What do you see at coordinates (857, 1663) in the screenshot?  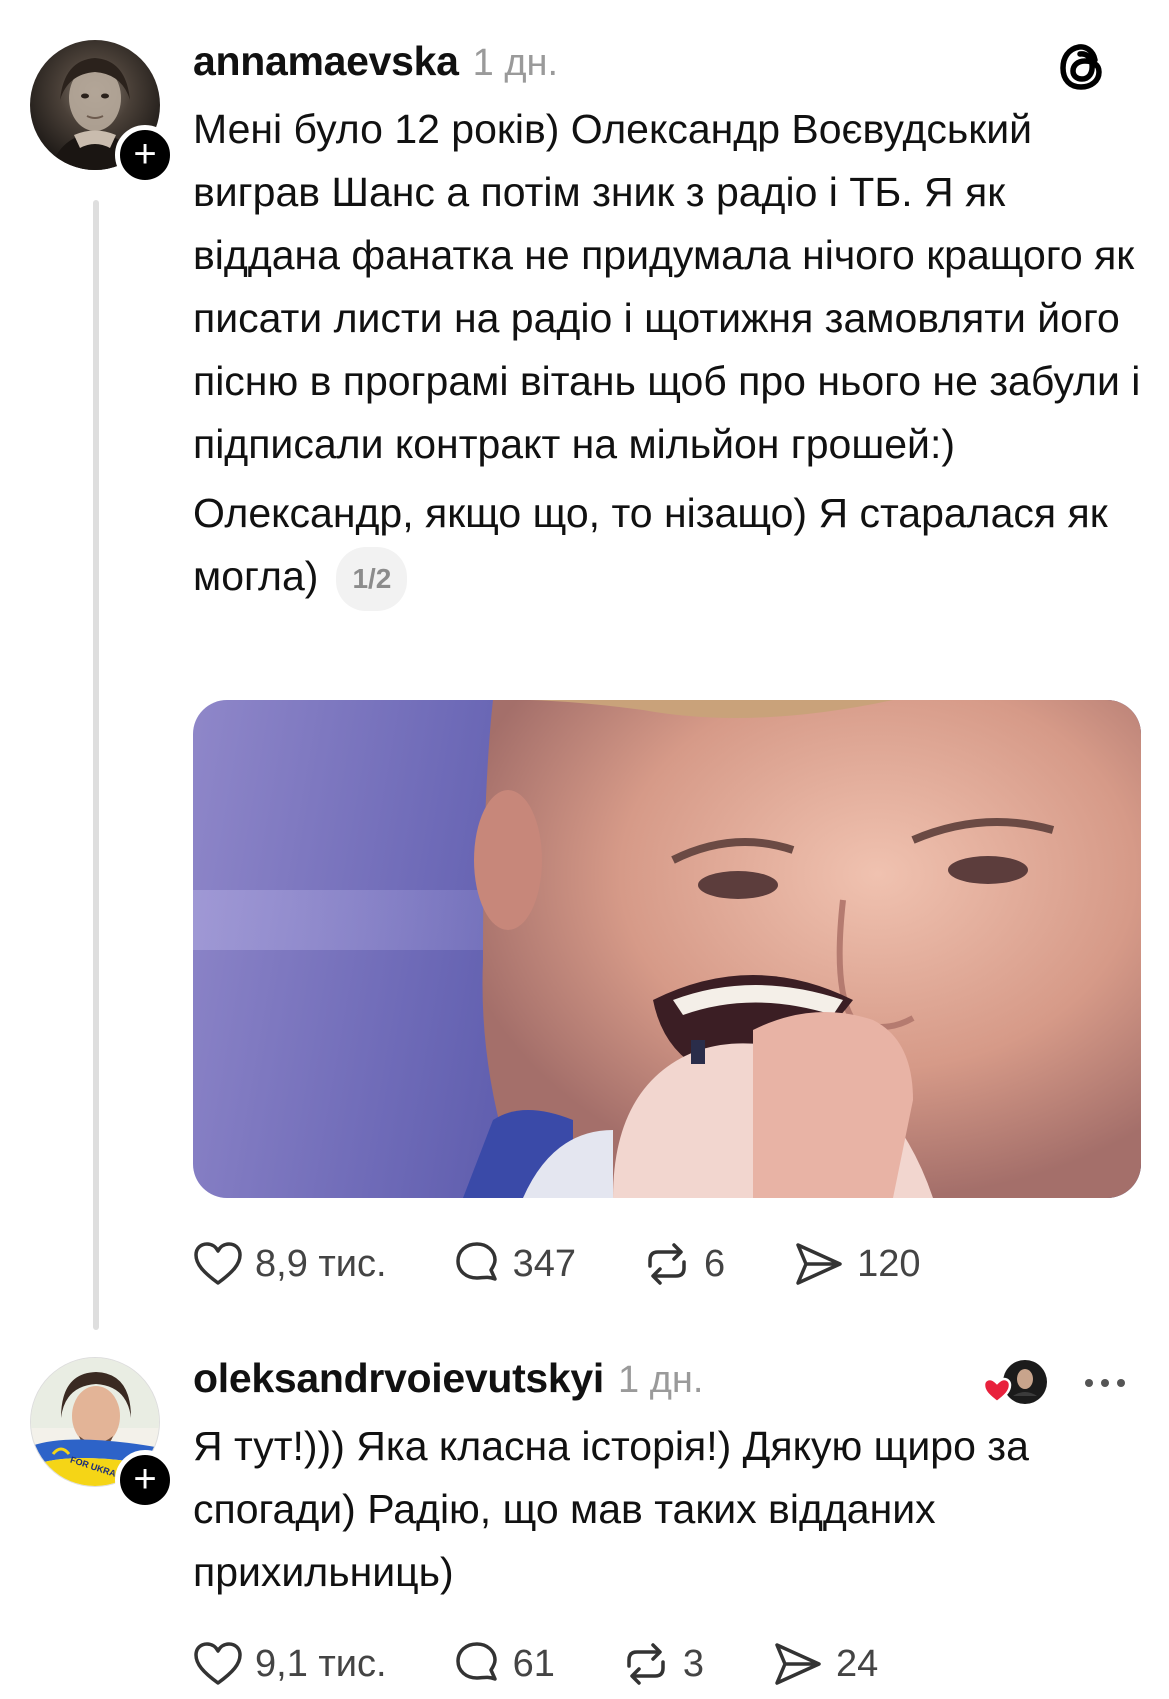 I see `share-count: 24` at bounding box center [857, 1663].